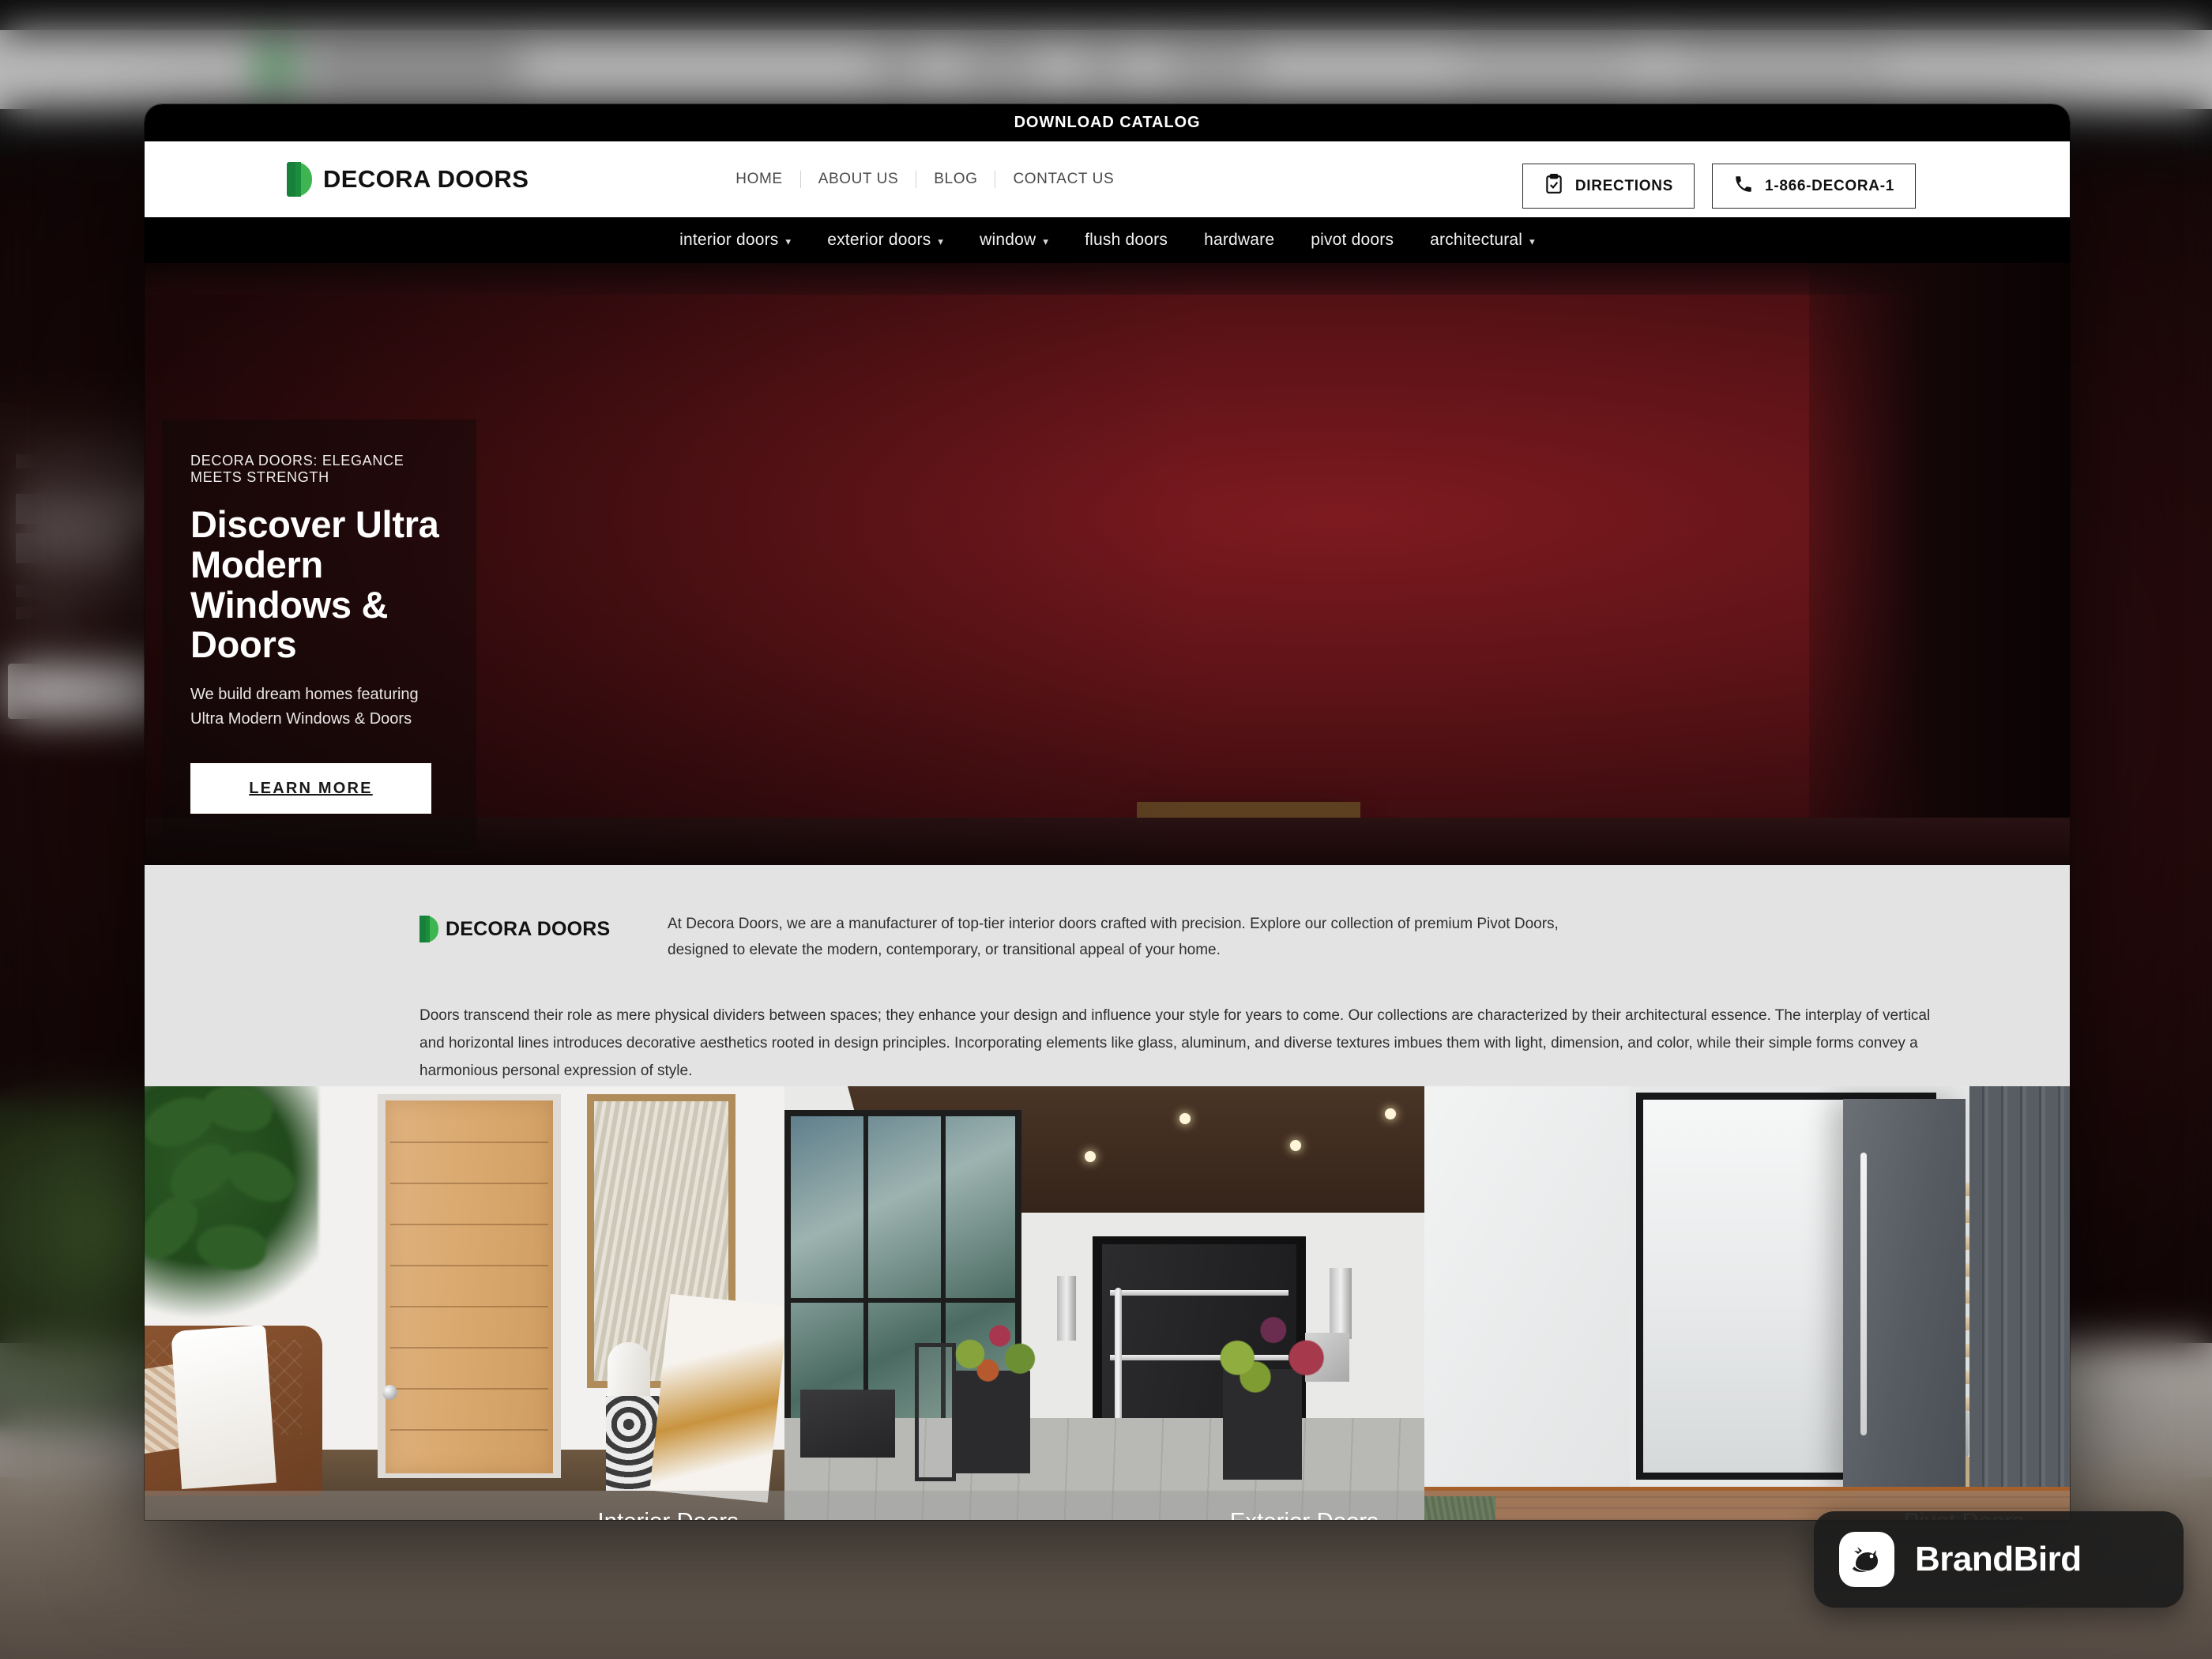 The height and width of the screenshot is (1659, 2212). I want to click on phone-number-label: 1-866-DECORA-1, so click(1830, 185).